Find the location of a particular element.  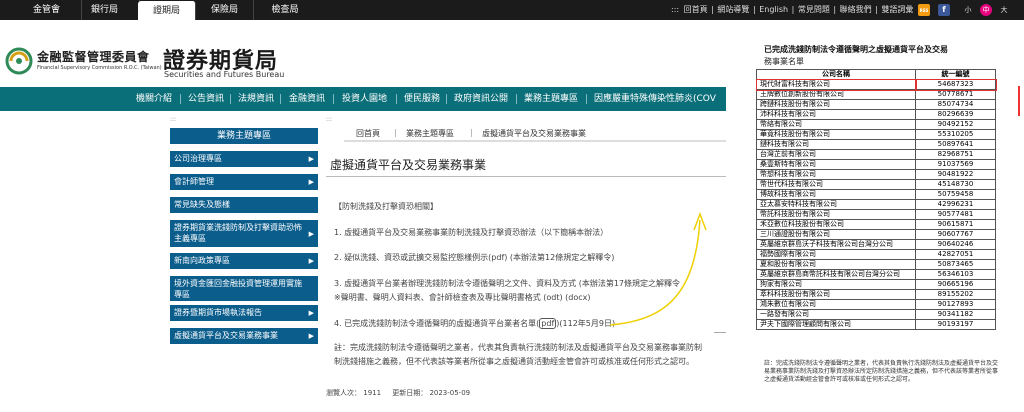

font-large-button: 大 is located at coordinates (1004, 10).